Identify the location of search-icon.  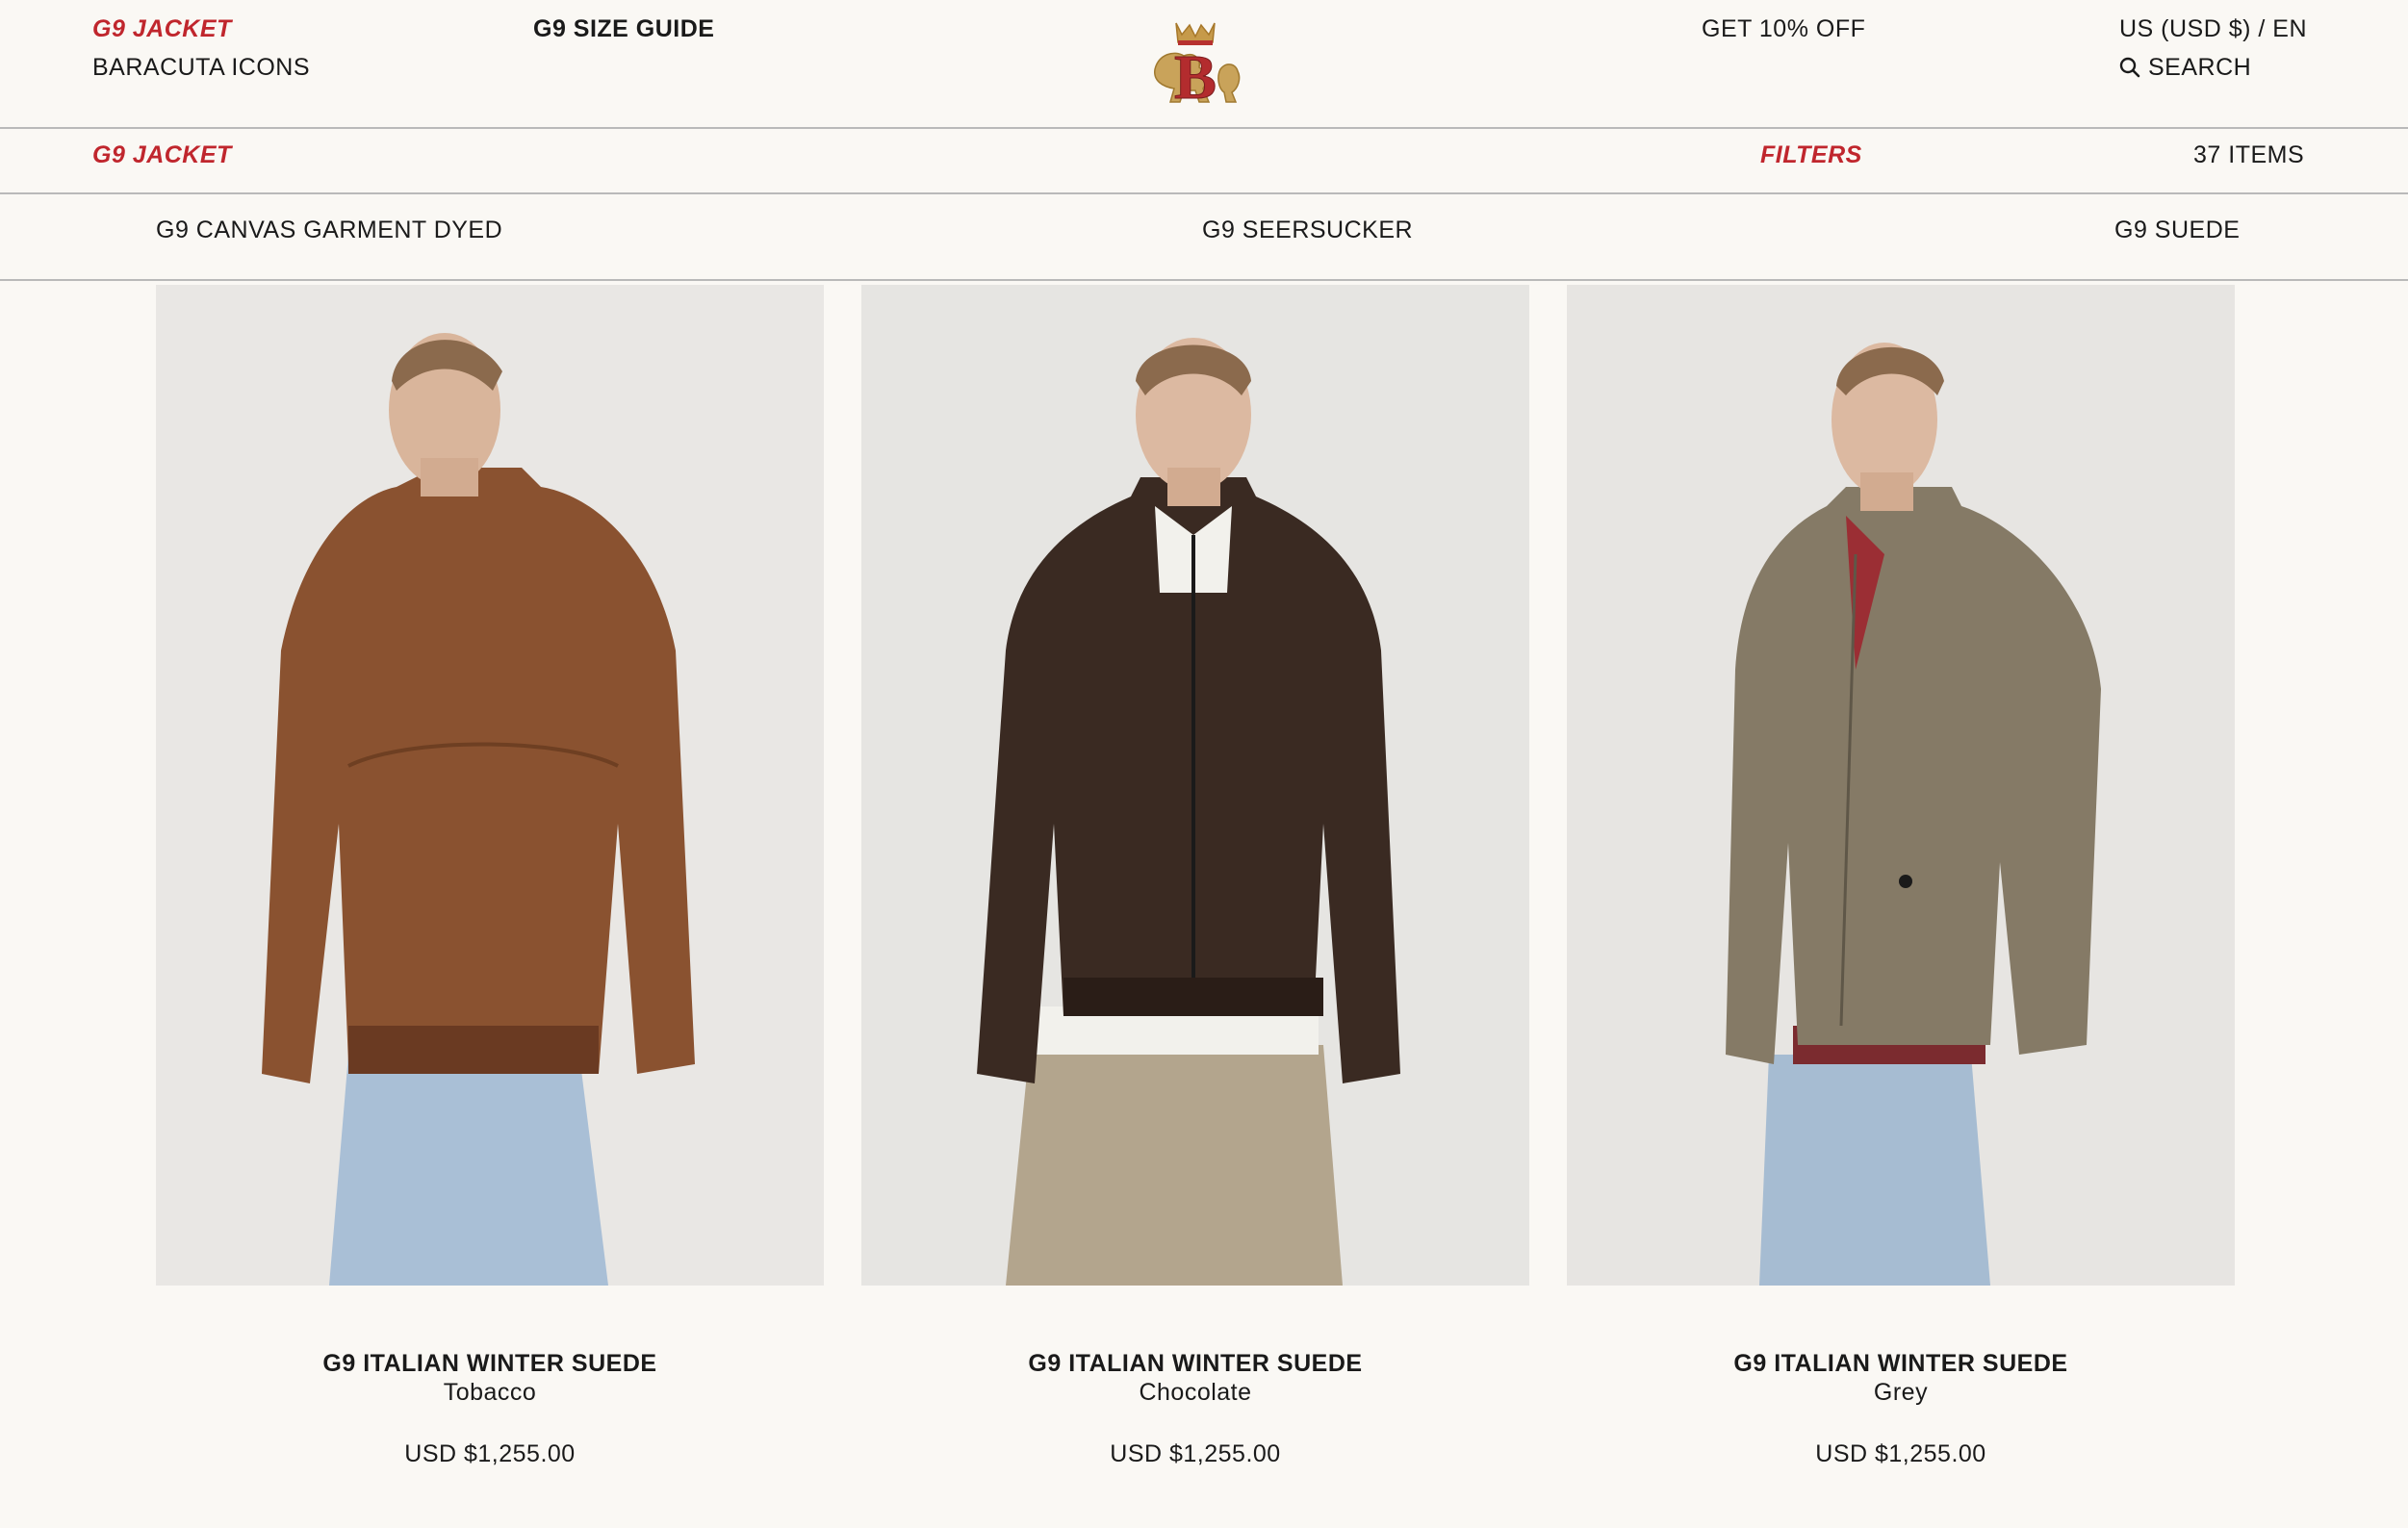
(2129, 67).